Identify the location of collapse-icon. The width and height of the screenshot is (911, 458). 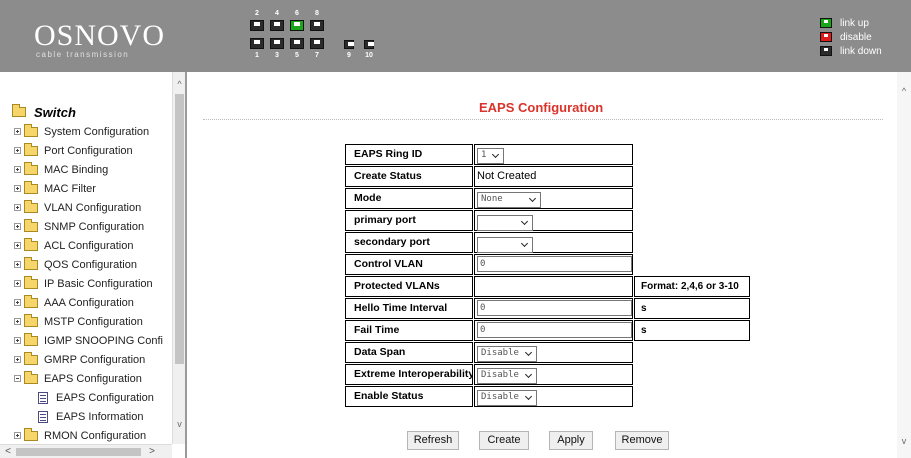
(17, 378).